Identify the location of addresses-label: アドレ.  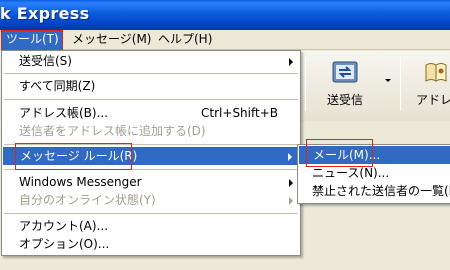
(433, 100).